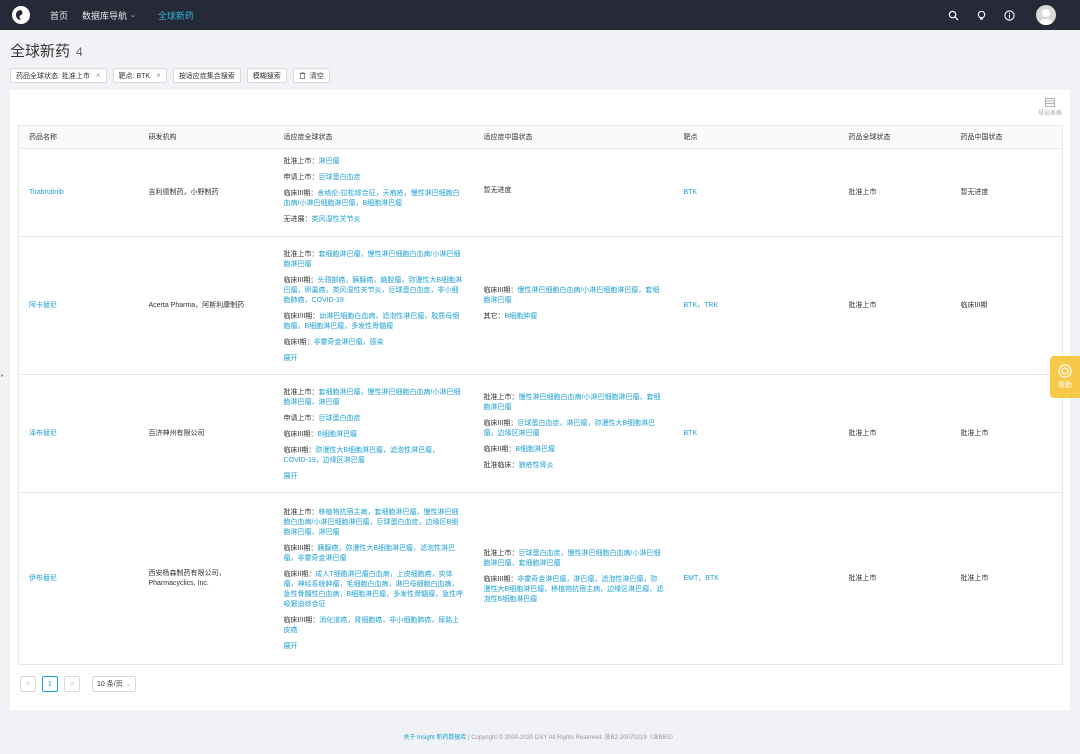 Image resolution: width=1080 pixels, height=754 pixels. I want to click on col-drug-name: 药品名称, so click(78, 137).